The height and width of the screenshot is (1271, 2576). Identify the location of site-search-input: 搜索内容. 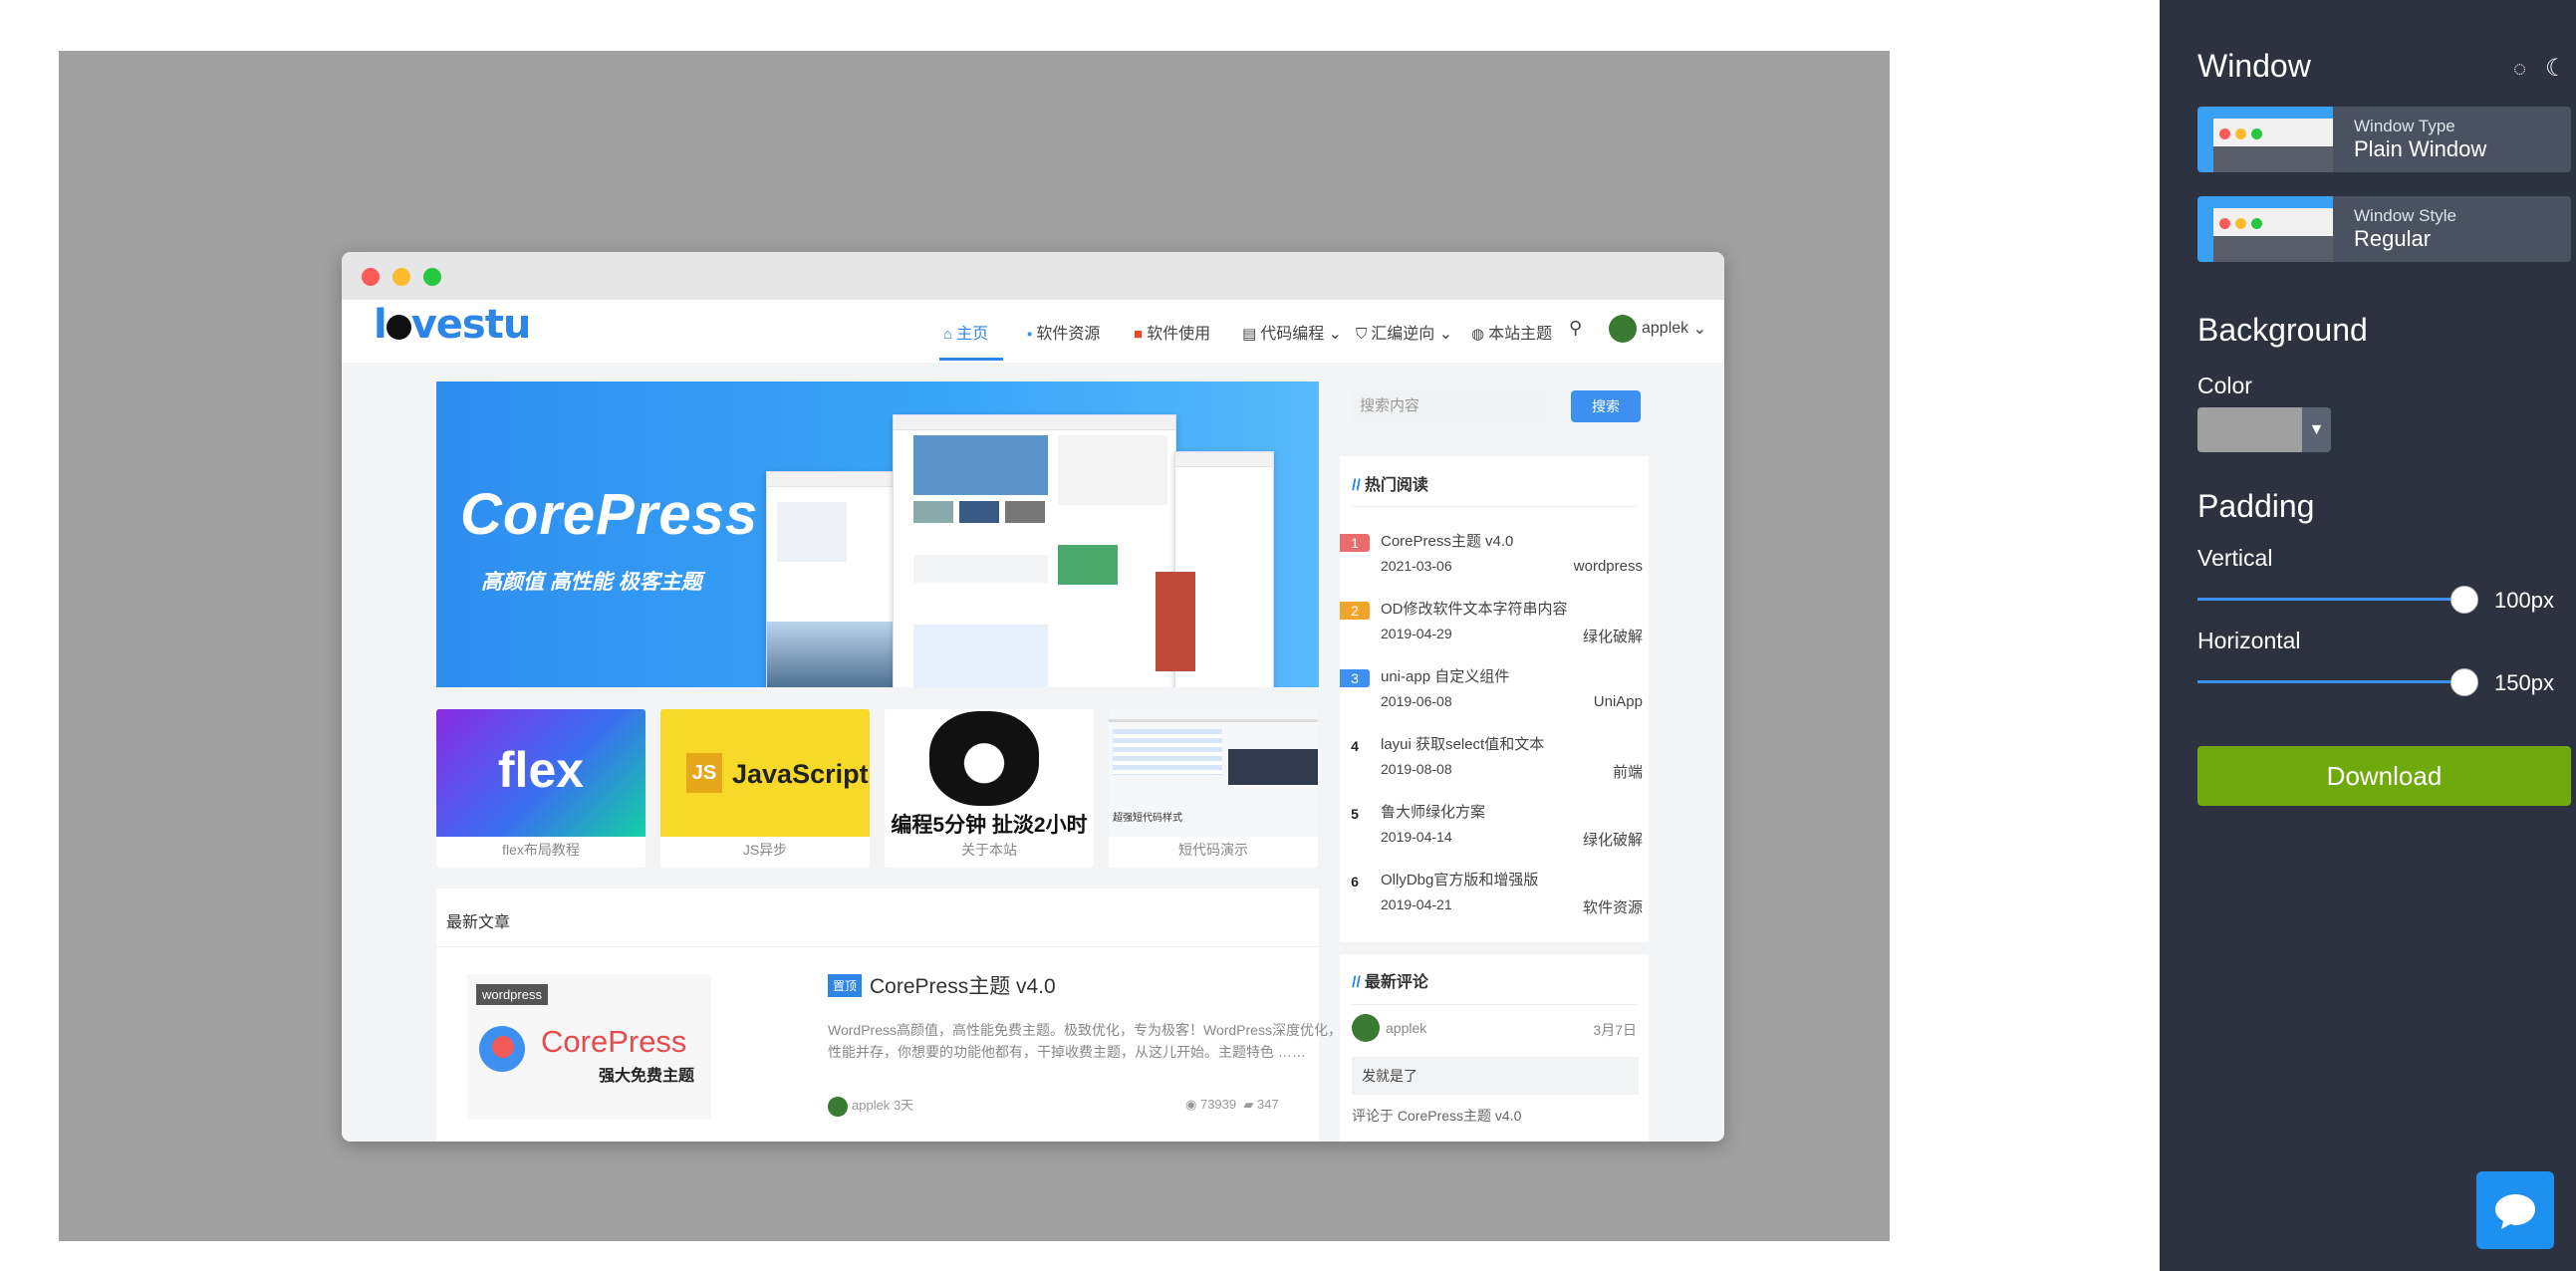
(1449, 406).